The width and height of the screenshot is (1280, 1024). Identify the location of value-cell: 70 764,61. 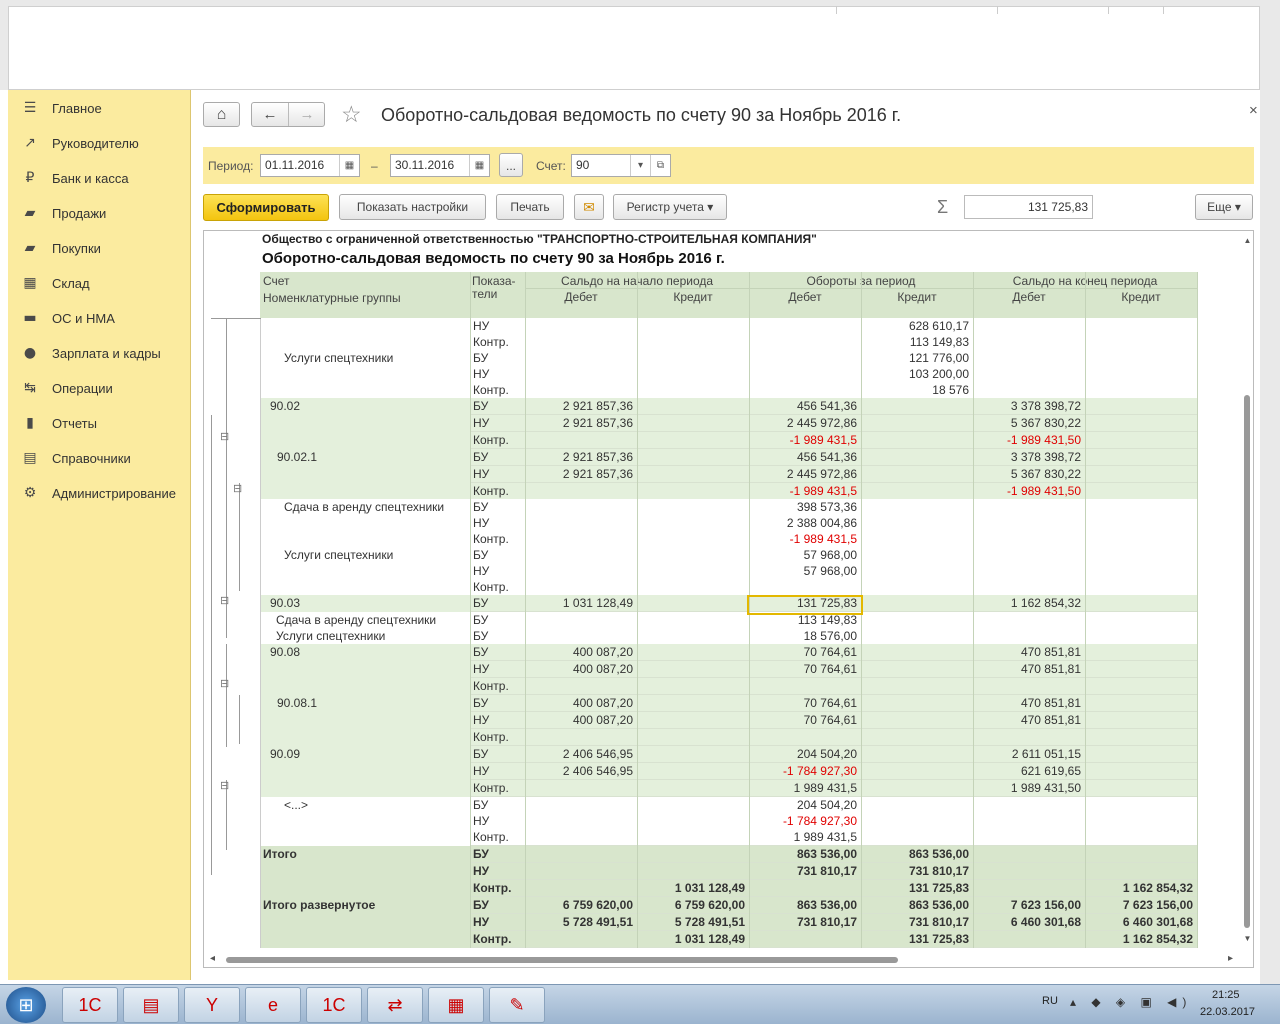
(830, 652).